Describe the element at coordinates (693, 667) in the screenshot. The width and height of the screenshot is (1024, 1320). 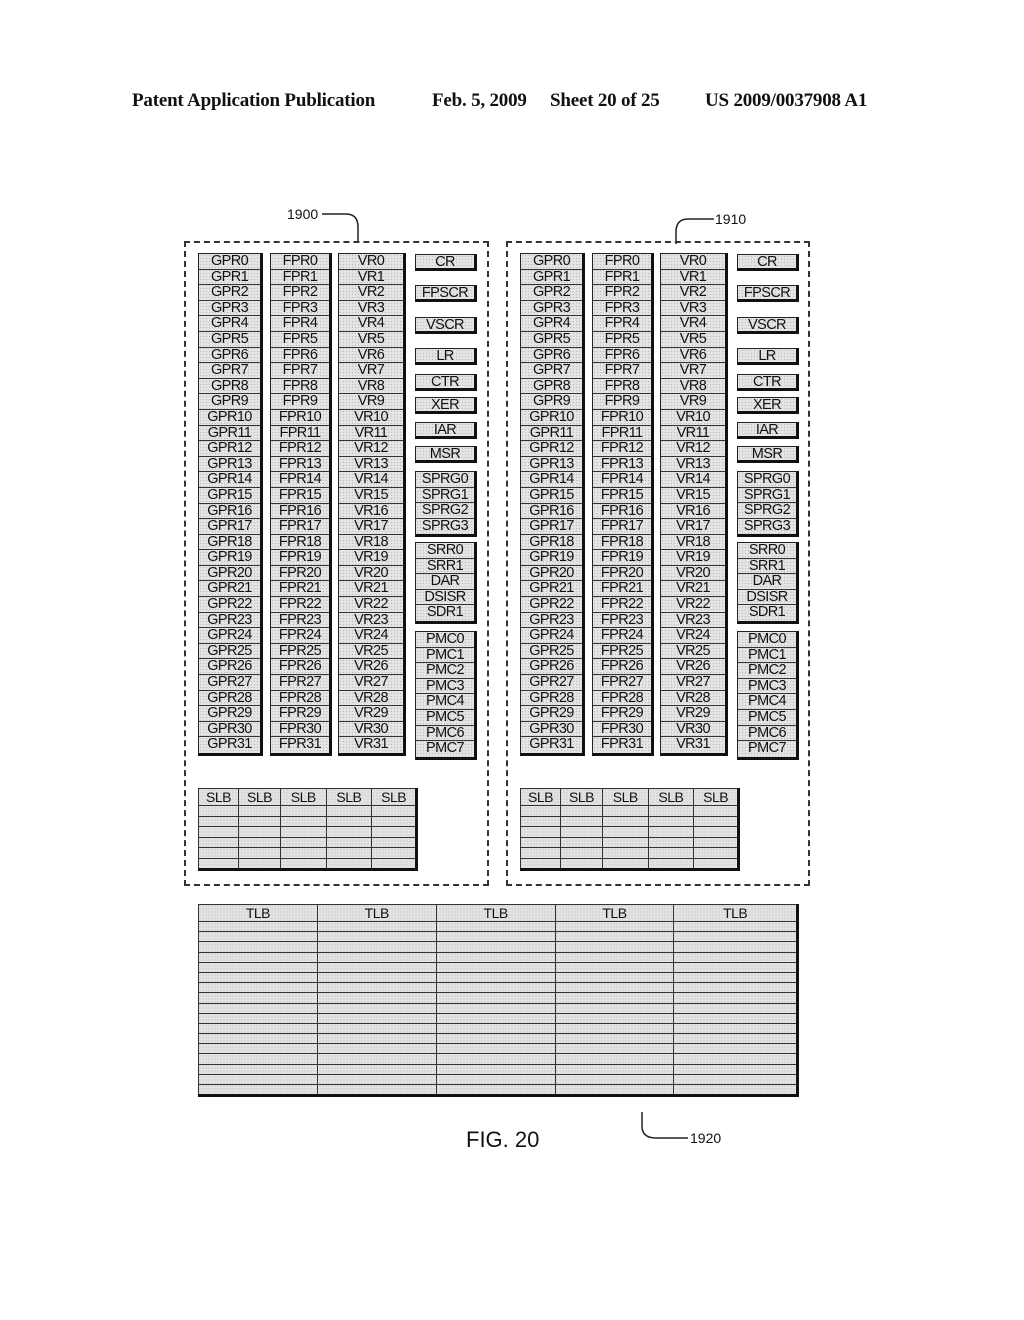
I see `register-cell: VR26` at that location.